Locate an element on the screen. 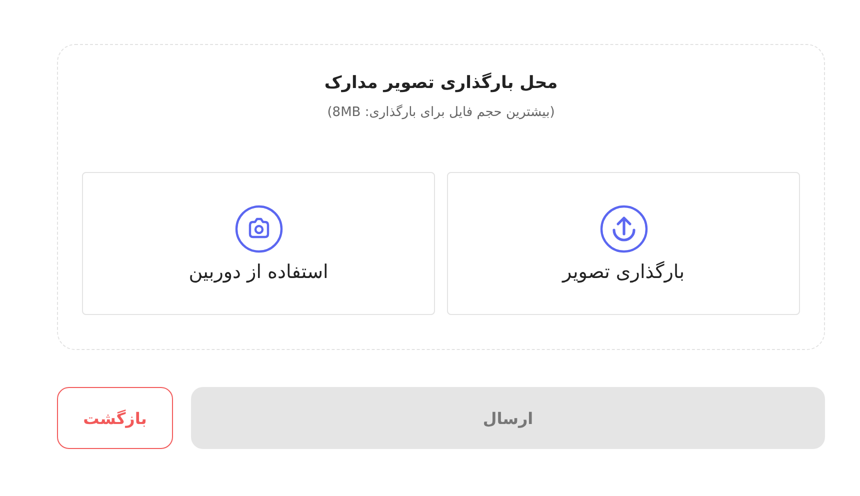 Image resolution: width=860 pixels, height=496 pixels. camera-icon is located at coordinates (258, 228).